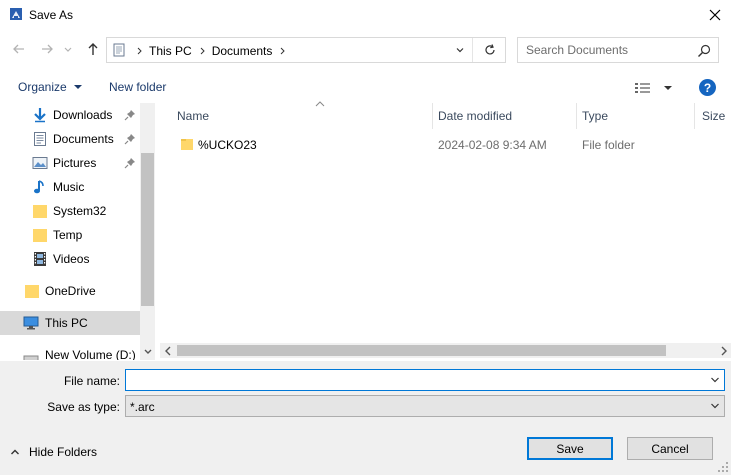  I want to click on breadcrumb-documents: Documents, so click(242, 51).